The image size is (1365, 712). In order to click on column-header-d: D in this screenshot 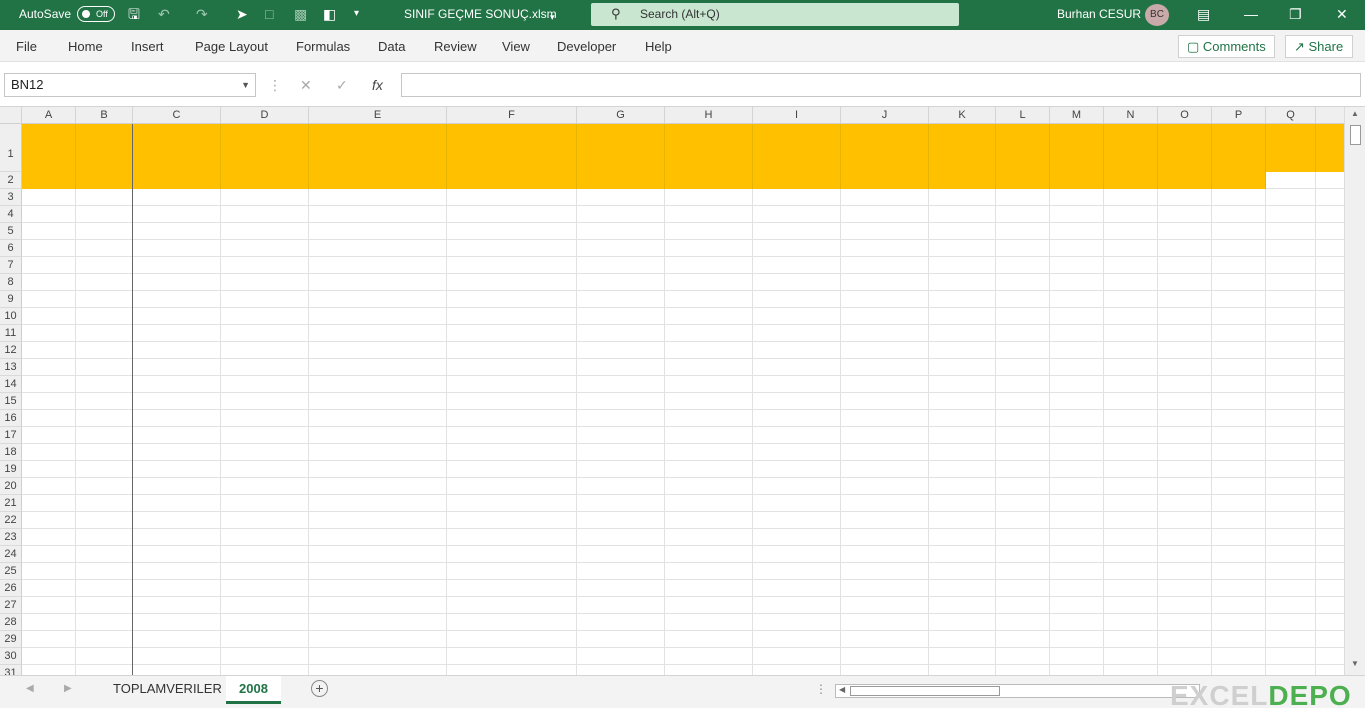, I will do `click(265, 115)`.